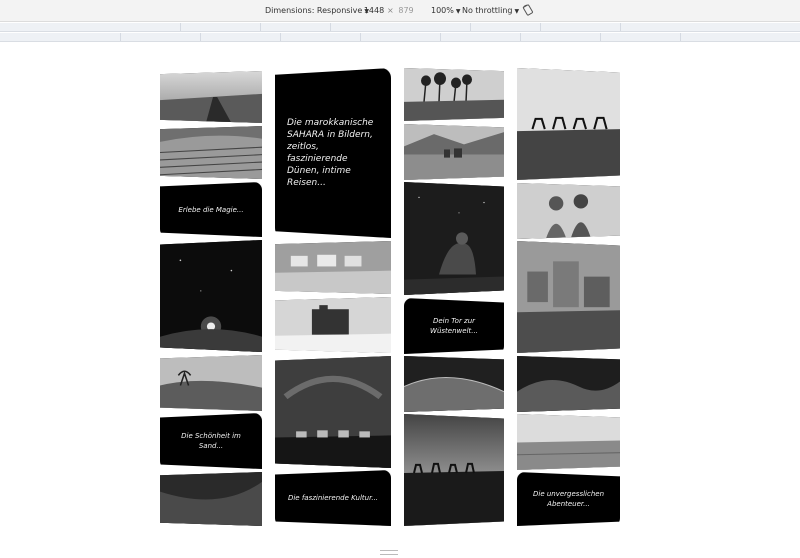 This screenshot has width=800, height=558. I want to click on photo-dune-ripples, so click(211, 152).